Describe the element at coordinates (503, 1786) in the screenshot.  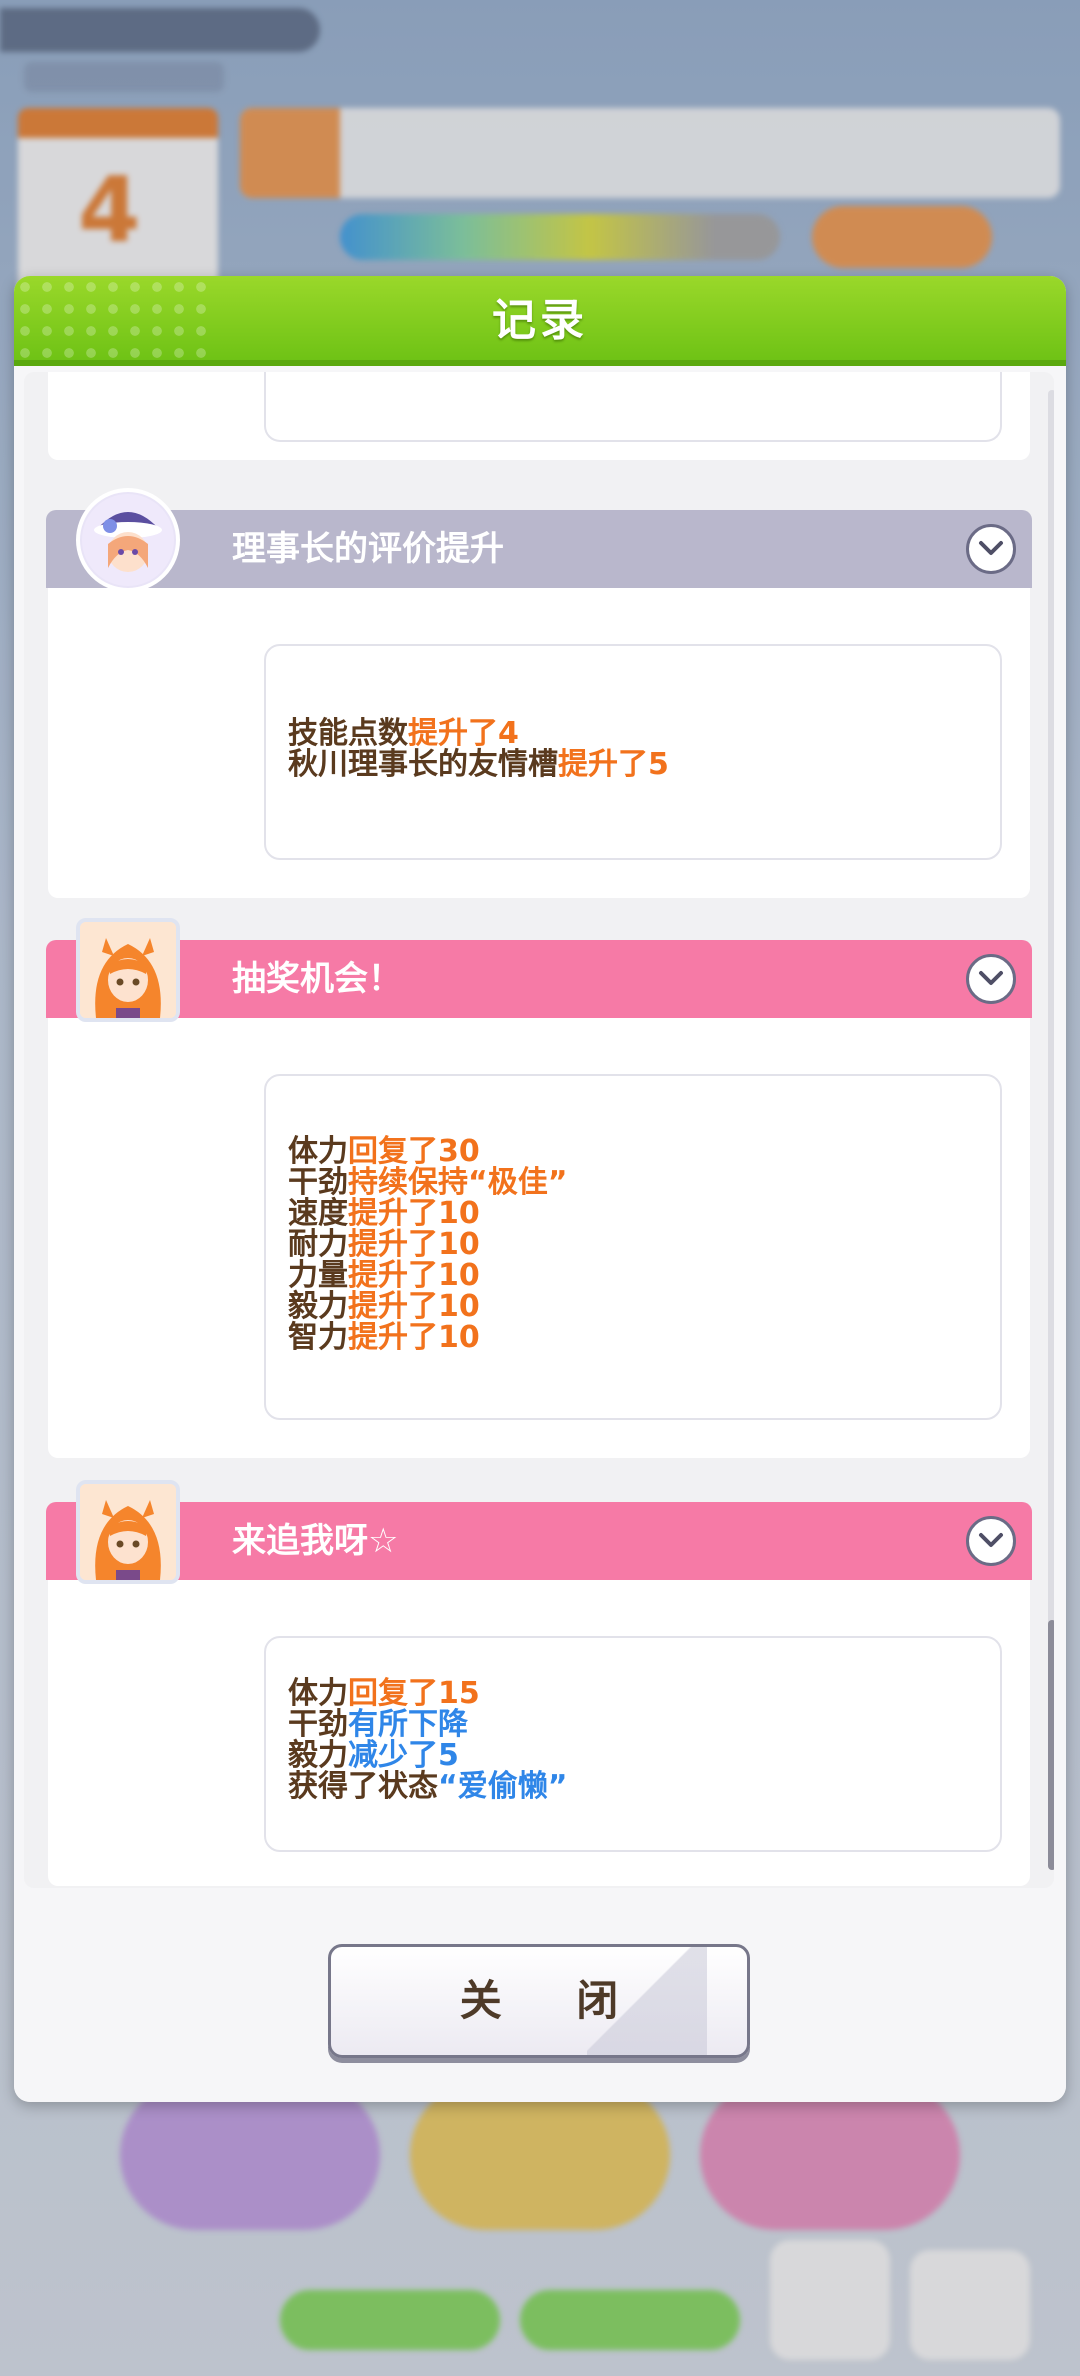
I see `stat-change: “爱偷懒”` at that location.